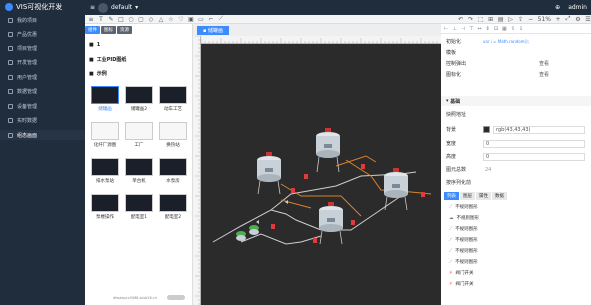 The image size is (591, 305). Describe the element at coordinates (481, 19) in the screenshot. I see `select-icon: ⬚` at that location.